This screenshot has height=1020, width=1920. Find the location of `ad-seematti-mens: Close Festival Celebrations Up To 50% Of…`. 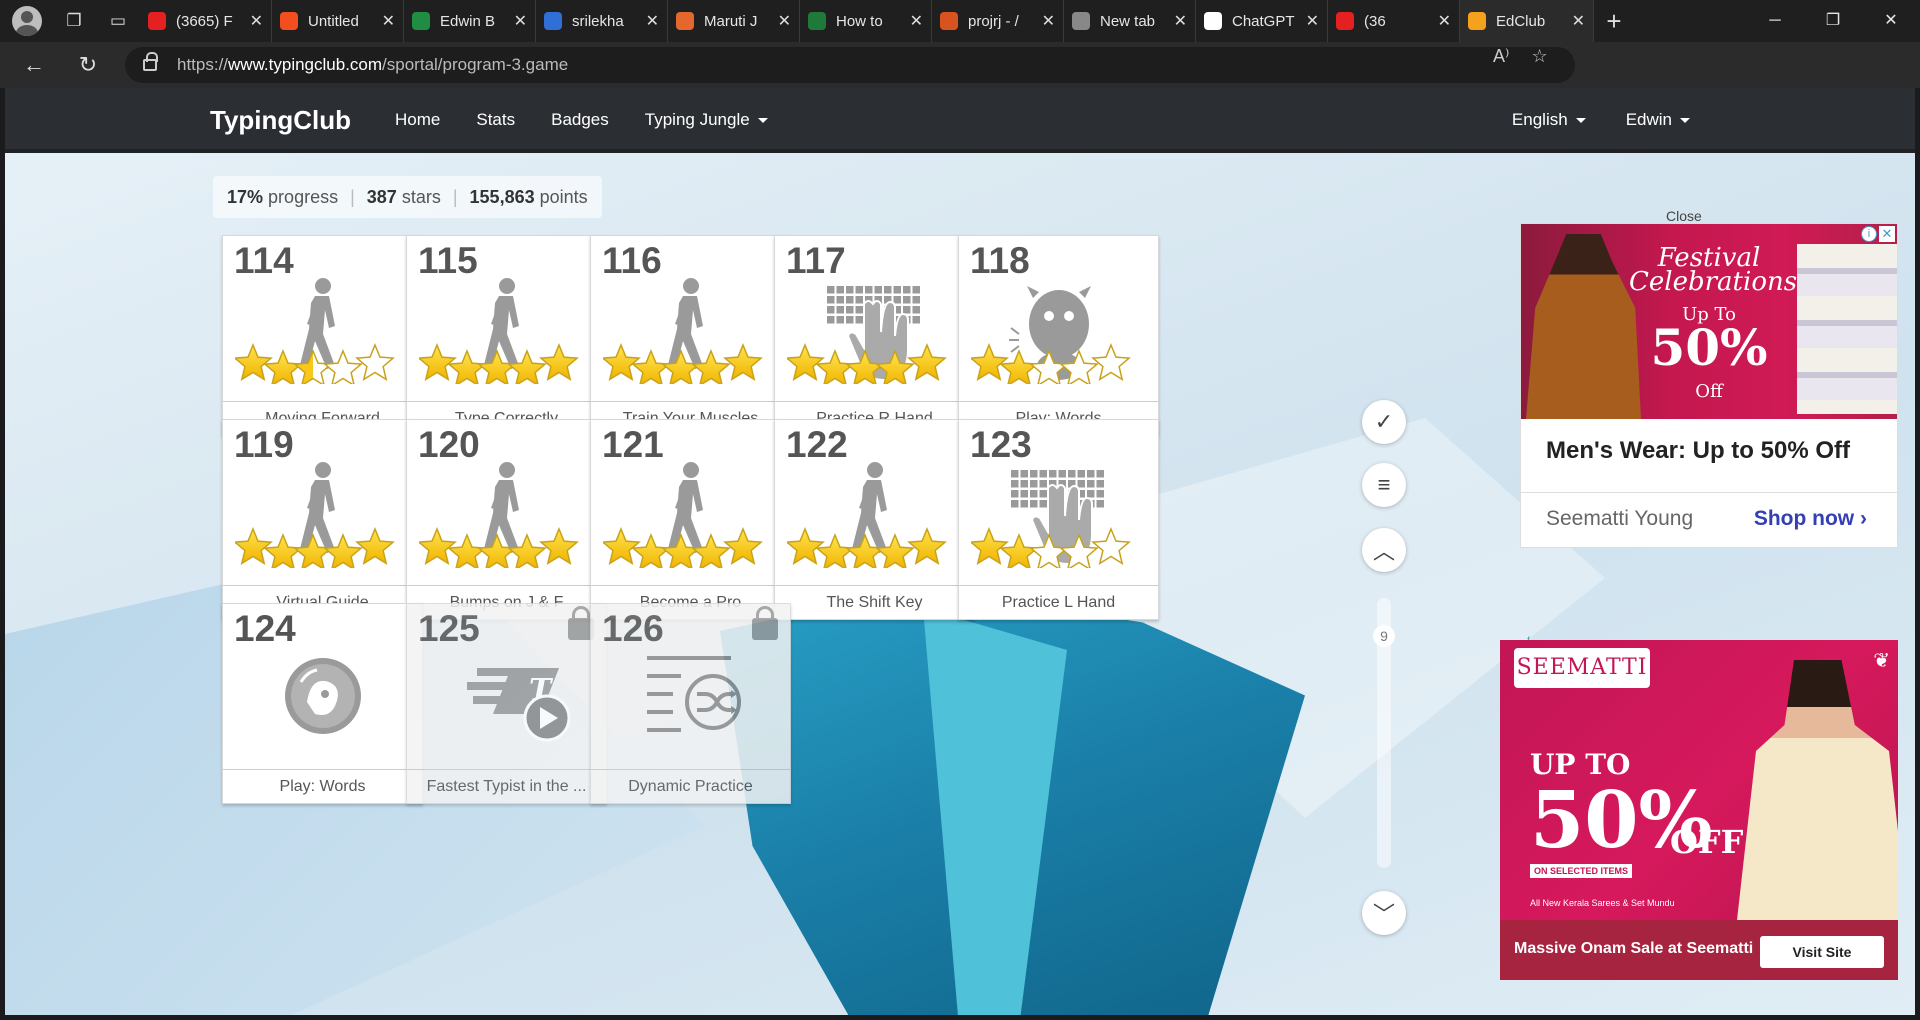

ad-seematti-mens: Close Festival Celebrations Up To 50% Of… is located at coordinates (1709, 378).